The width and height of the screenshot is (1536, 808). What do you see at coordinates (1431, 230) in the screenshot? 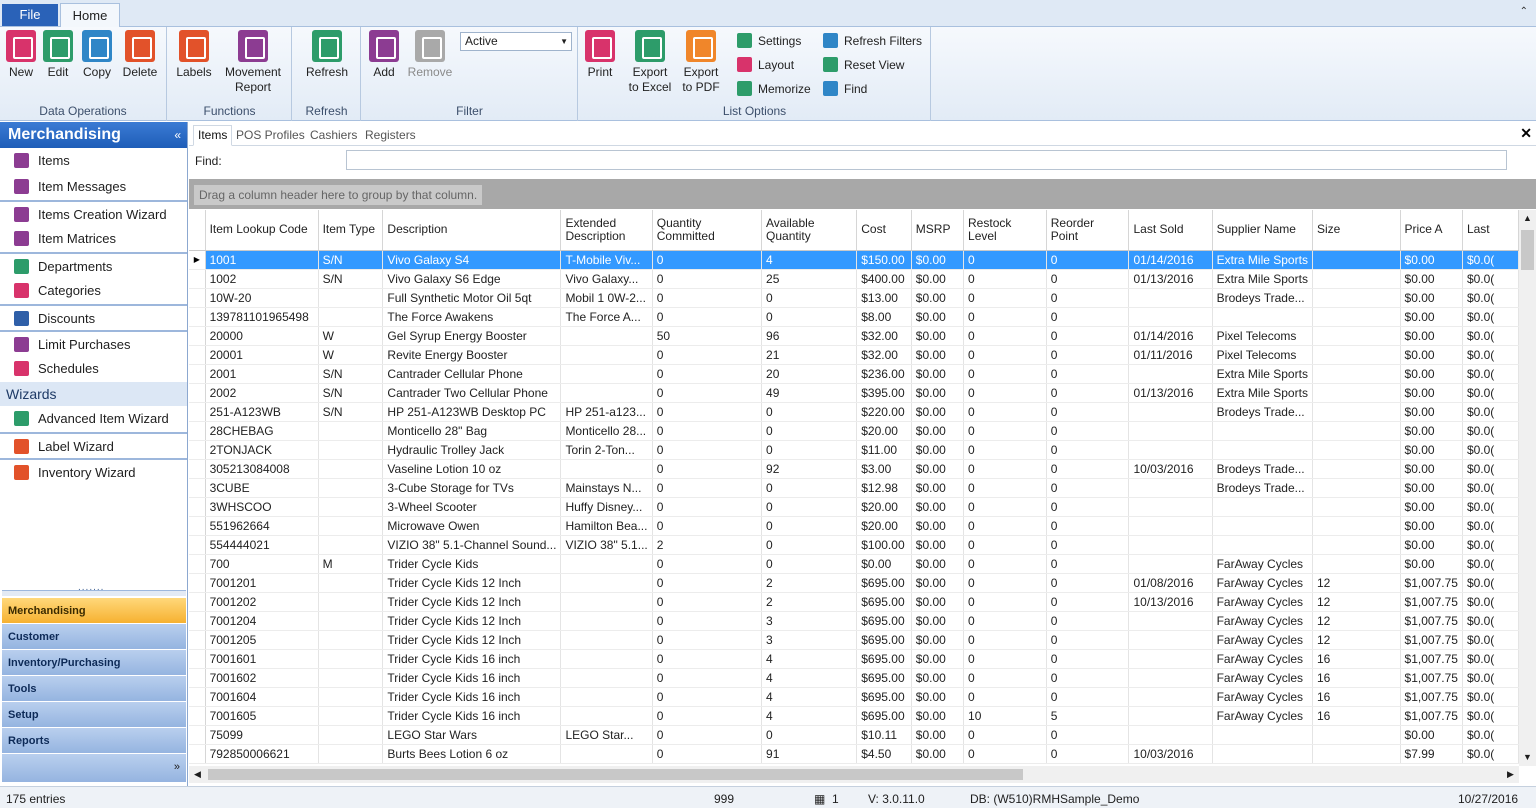
I see `column-header: Price A` at bounding box center [1431, 230].